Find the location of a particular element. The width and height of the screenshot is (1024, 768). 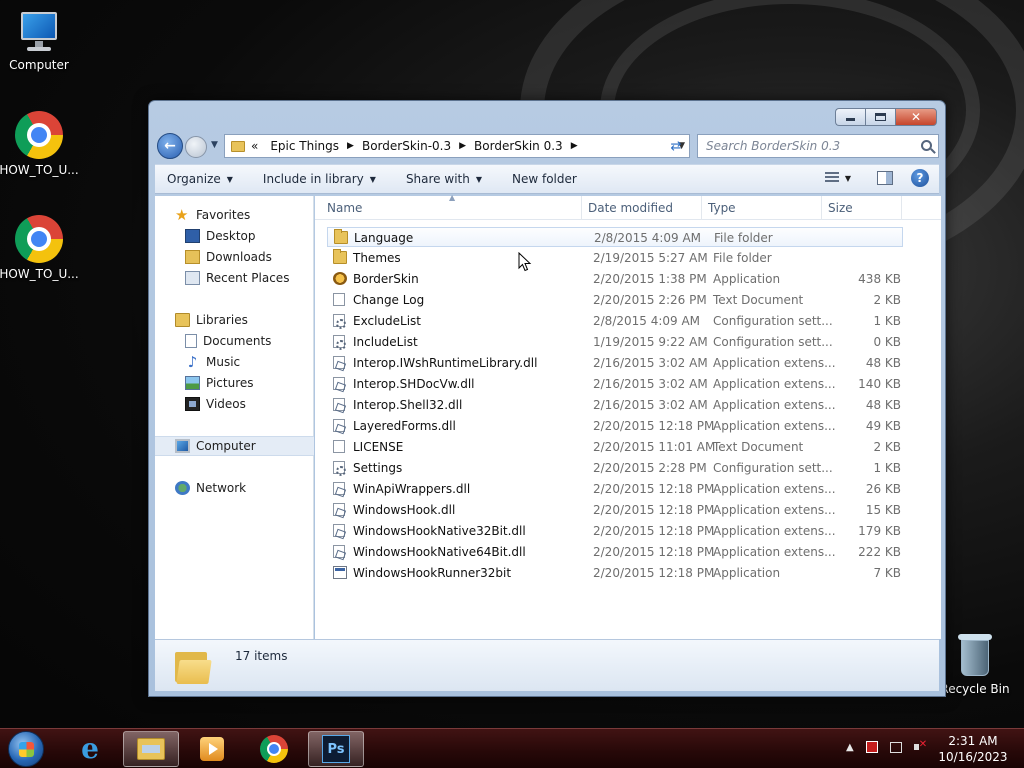

network-tray-icon is located at coordinates (895, 747).